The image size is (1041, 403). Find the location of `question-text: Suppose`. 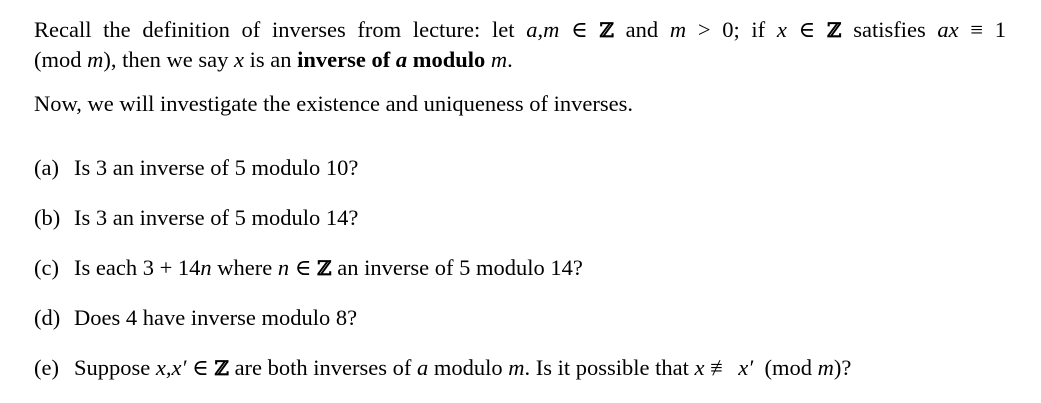

question-text: Suppose is located at coordinates (115, 367).